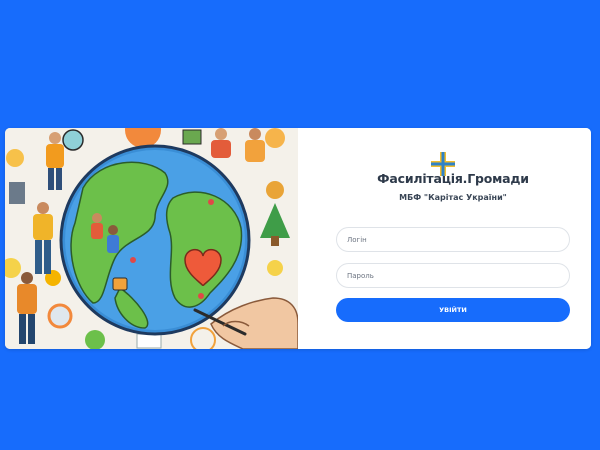  I want to click on login-input, so click(453, 239).